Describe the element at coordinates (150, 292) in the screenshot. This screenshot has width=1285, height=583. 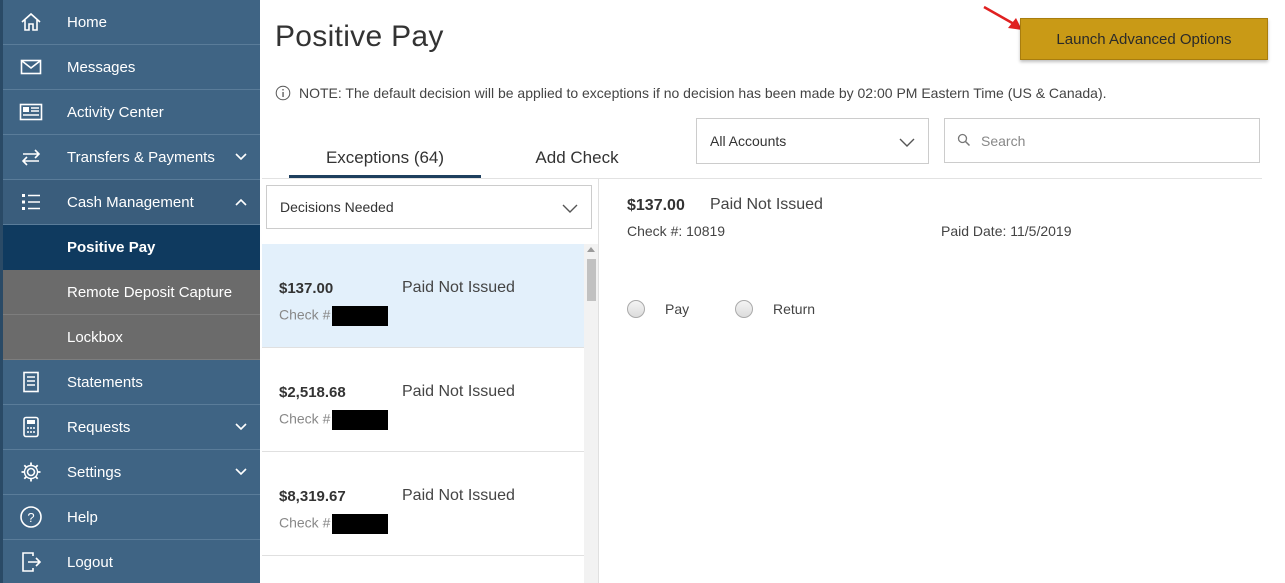
I see `sidebar-item-label: Remote Deposit Capture` at that location.